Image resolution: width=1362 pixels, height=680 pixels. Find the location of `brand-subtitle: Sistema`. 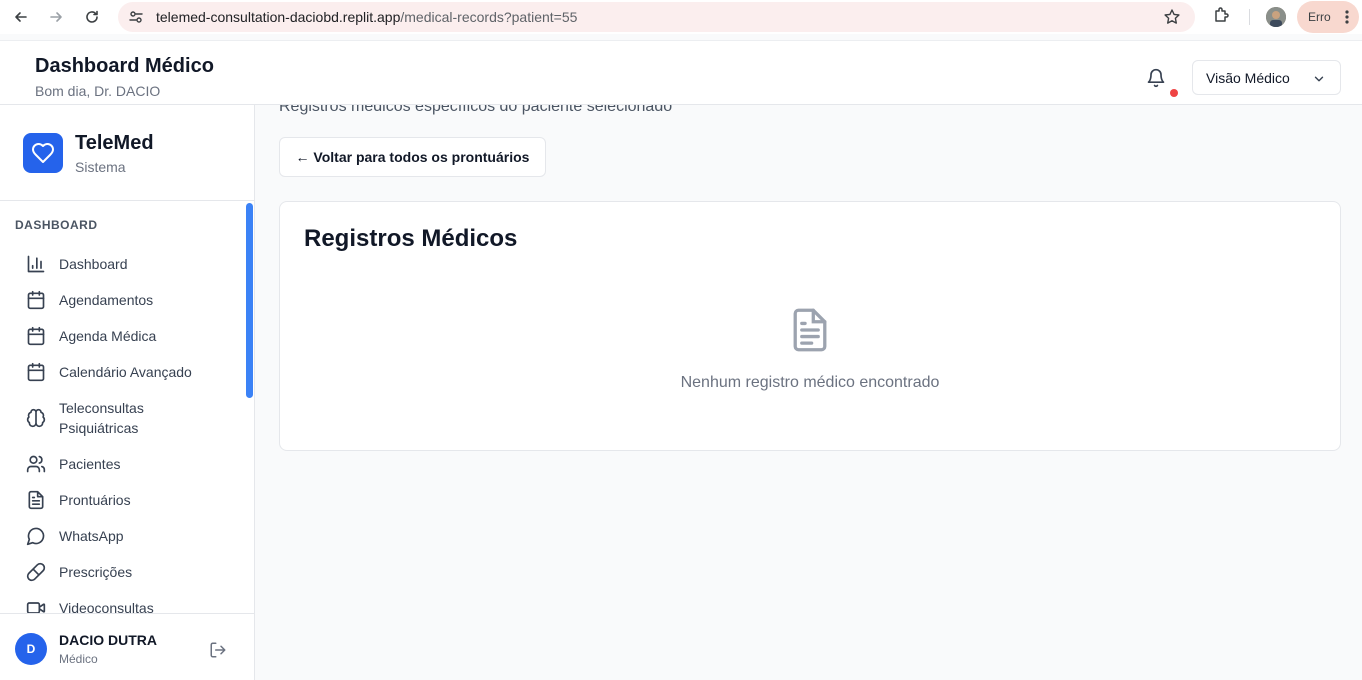

brand-subtitle: Sistema is located at coordinates (100, 167).